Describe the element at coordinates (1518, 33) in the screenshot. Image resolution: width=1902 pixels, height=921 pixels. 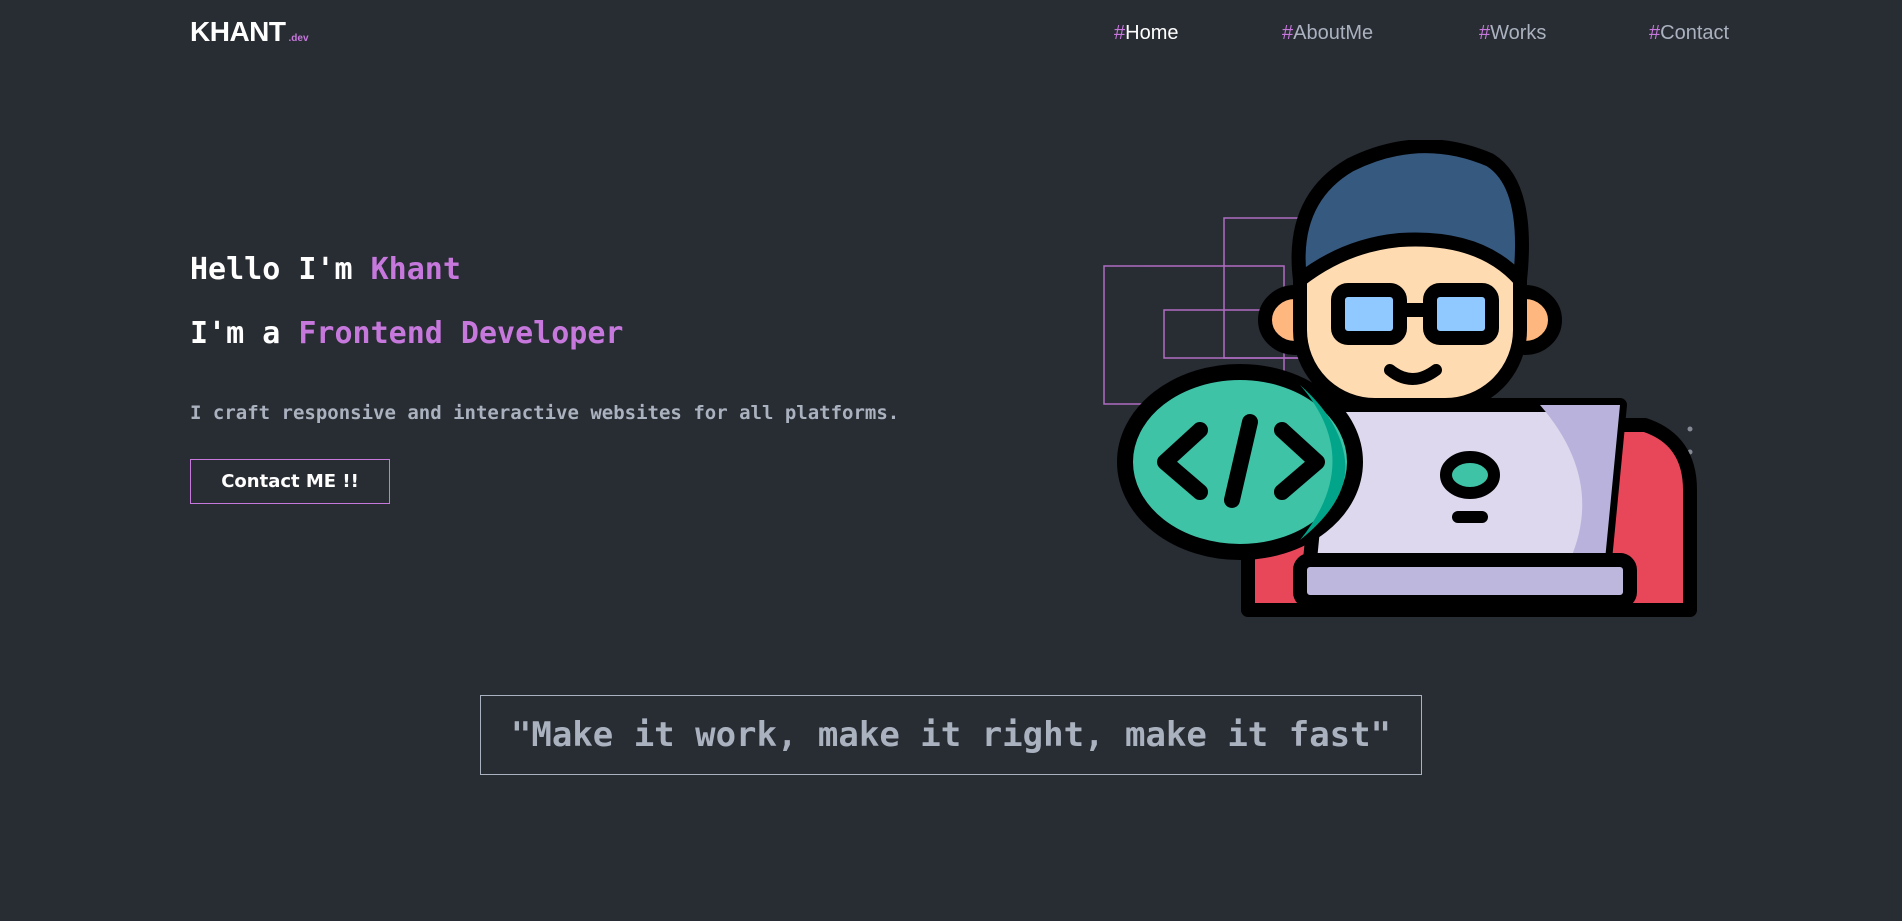
I see `nav-label-works: Works` at that location.